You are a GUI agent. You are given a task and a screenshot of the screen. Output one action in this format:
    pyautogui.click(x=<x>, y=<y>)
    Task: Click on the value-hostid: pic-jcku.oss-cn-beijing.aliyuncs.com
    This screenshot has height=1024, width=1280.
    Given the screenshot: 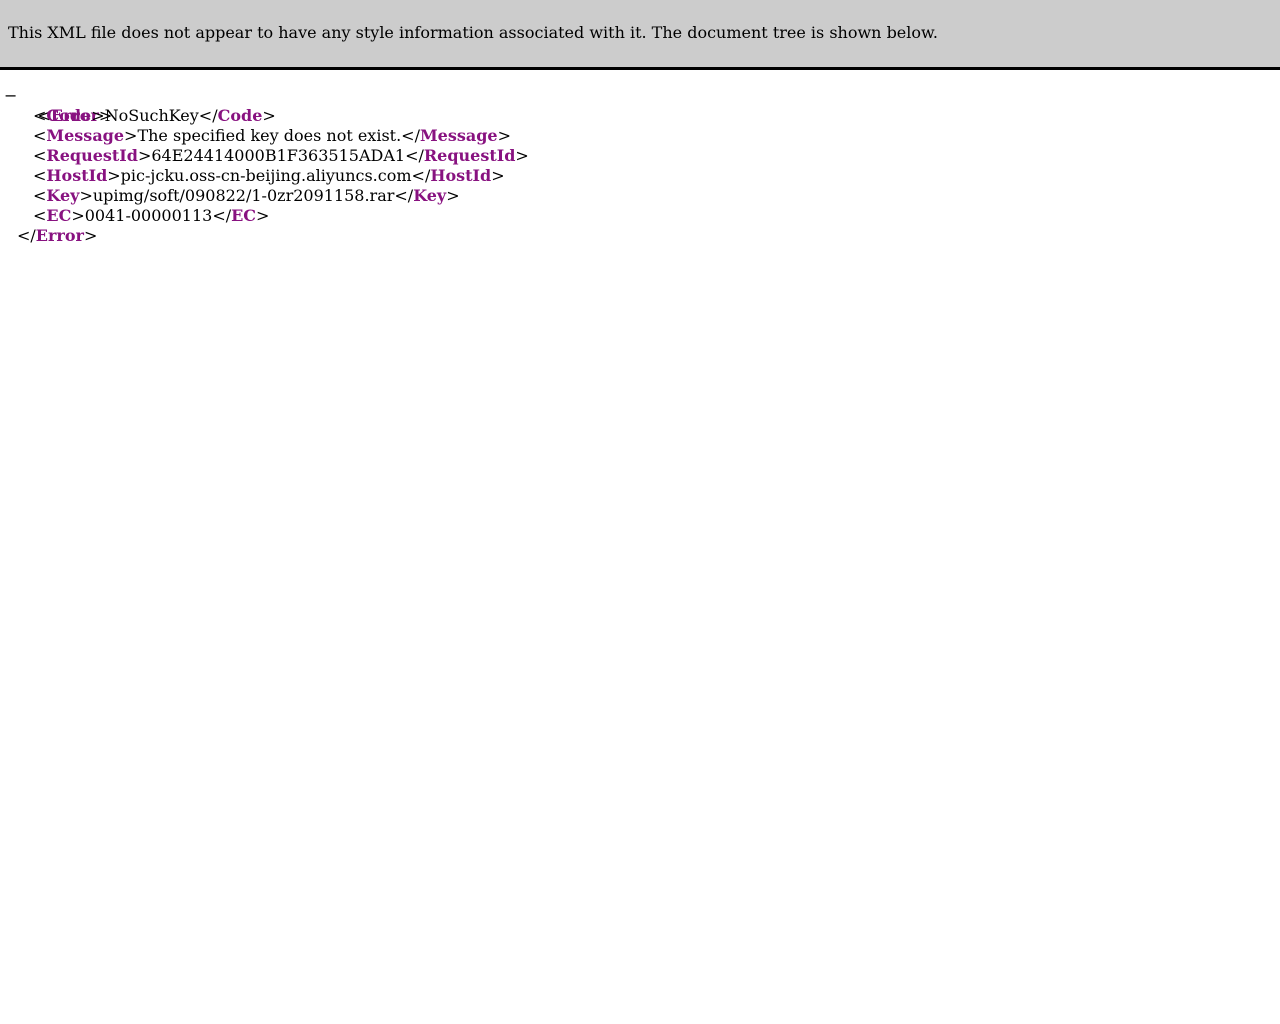 What is the action you would take?
    pyautogui.click(x=266, y=175)
    